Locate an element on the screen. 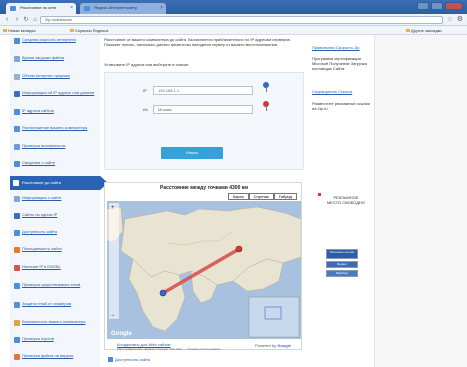  sidebar-item: Проверка файла на вирусы is located at coordinates (55, 356).